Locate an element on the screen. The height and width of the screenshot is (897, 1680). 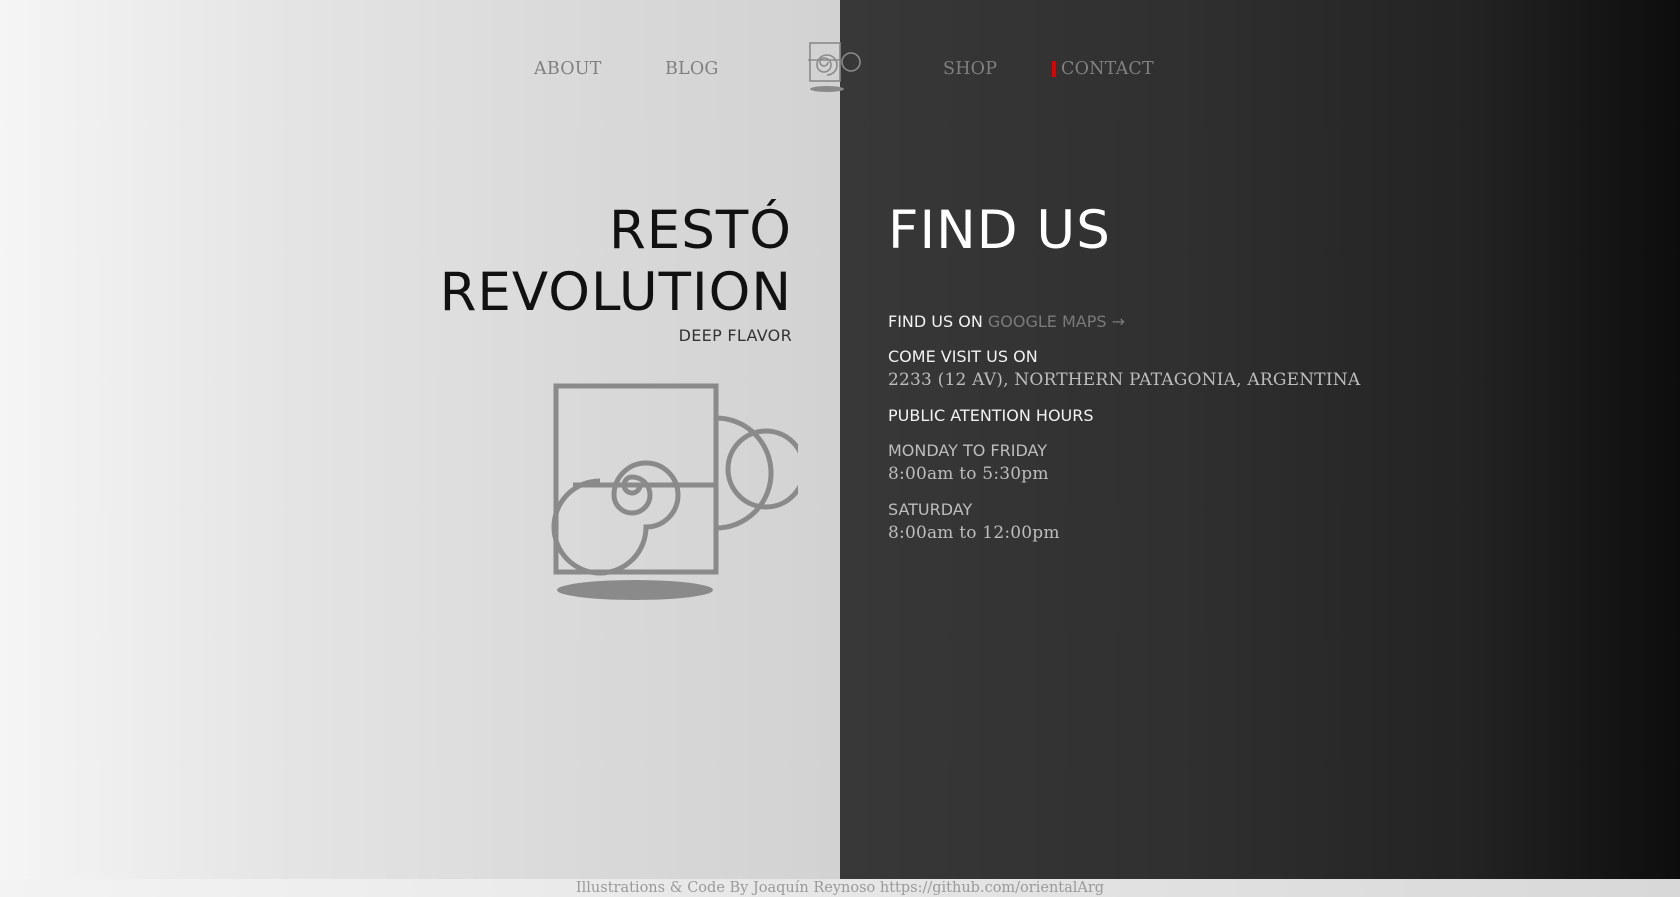
hours-label: PUBLIC ATENTION HOURS is located at coordinates (991, 415).